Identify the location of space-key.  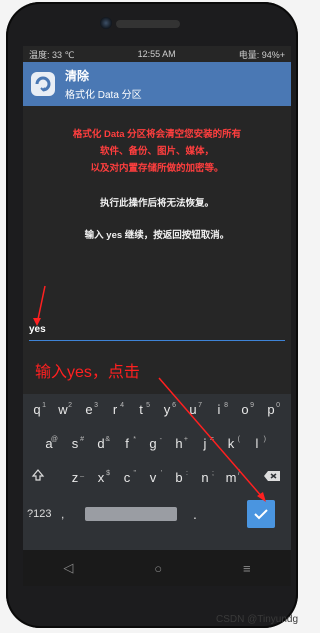
(131, 514).